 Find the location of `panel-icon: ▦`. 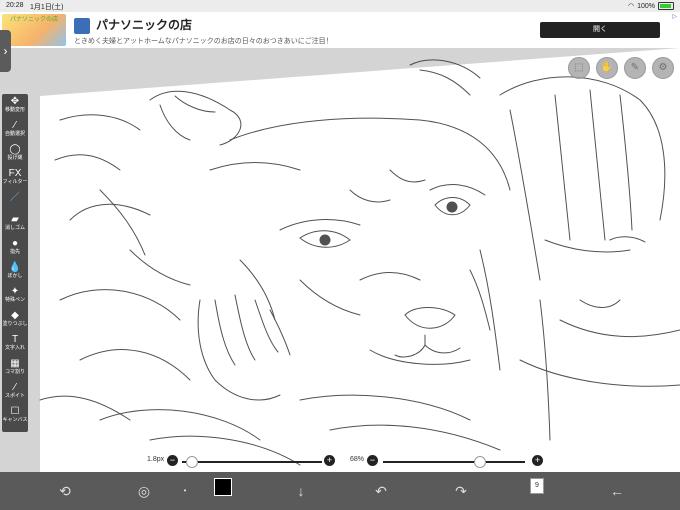

panel-icon: ▦ is located at coordinates (15, 363).